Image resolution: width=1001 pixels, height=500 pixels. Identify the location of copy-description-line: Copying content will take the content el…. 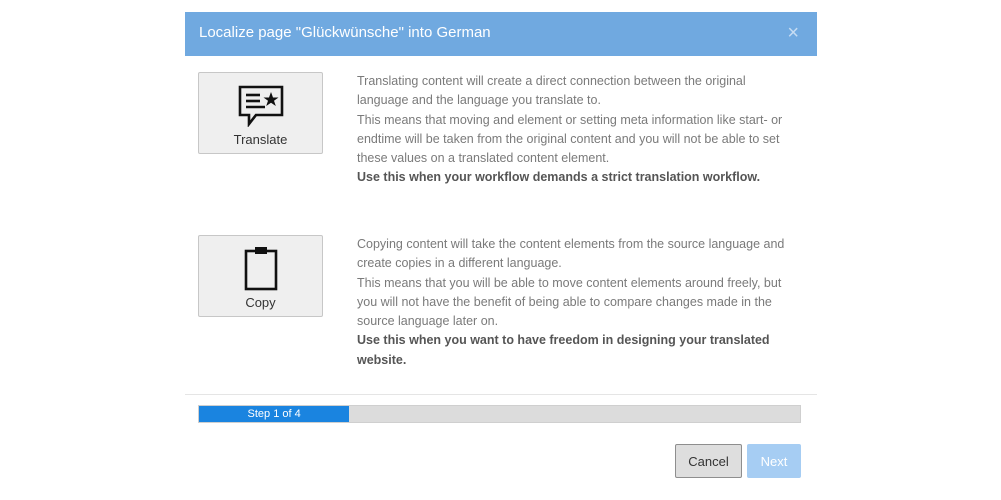
(571, 254).